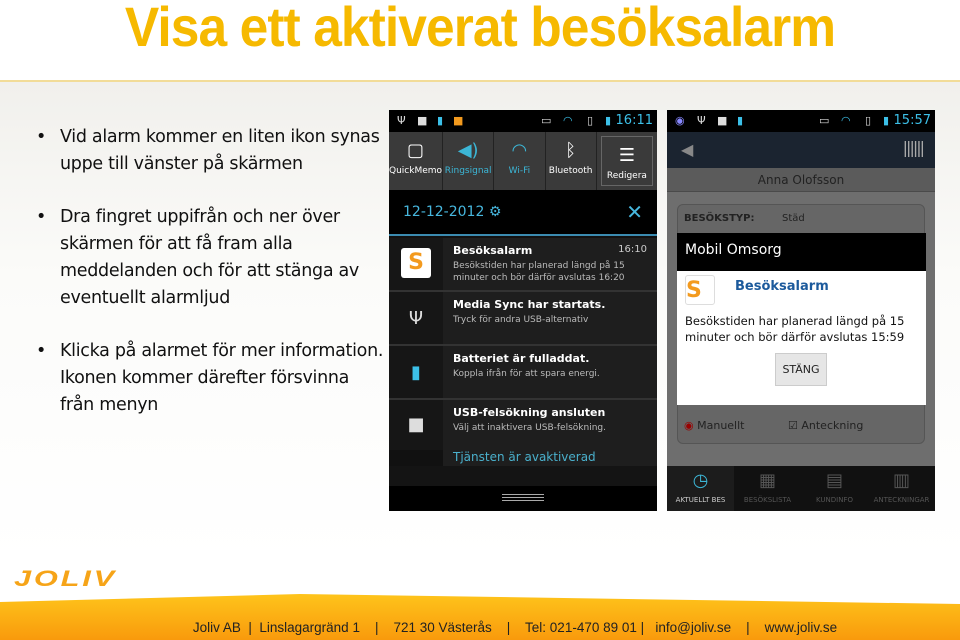 Image resolution: width=960 pixels, height=640 pixels. What do you see at coordinates (634, 212) in the screenshot?
I see `close-icon: ✕` at bounding box center [634, 212].